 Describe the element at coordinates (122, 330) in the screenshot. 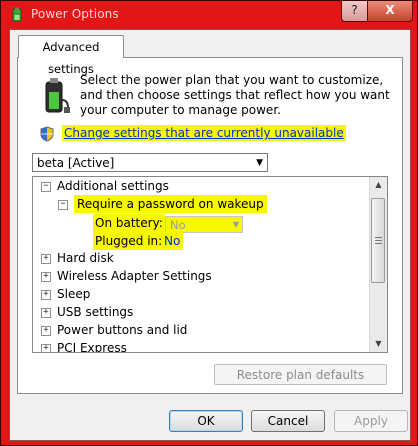

I see `tree-item-power-buttons: Power buttons and lid` at that location.